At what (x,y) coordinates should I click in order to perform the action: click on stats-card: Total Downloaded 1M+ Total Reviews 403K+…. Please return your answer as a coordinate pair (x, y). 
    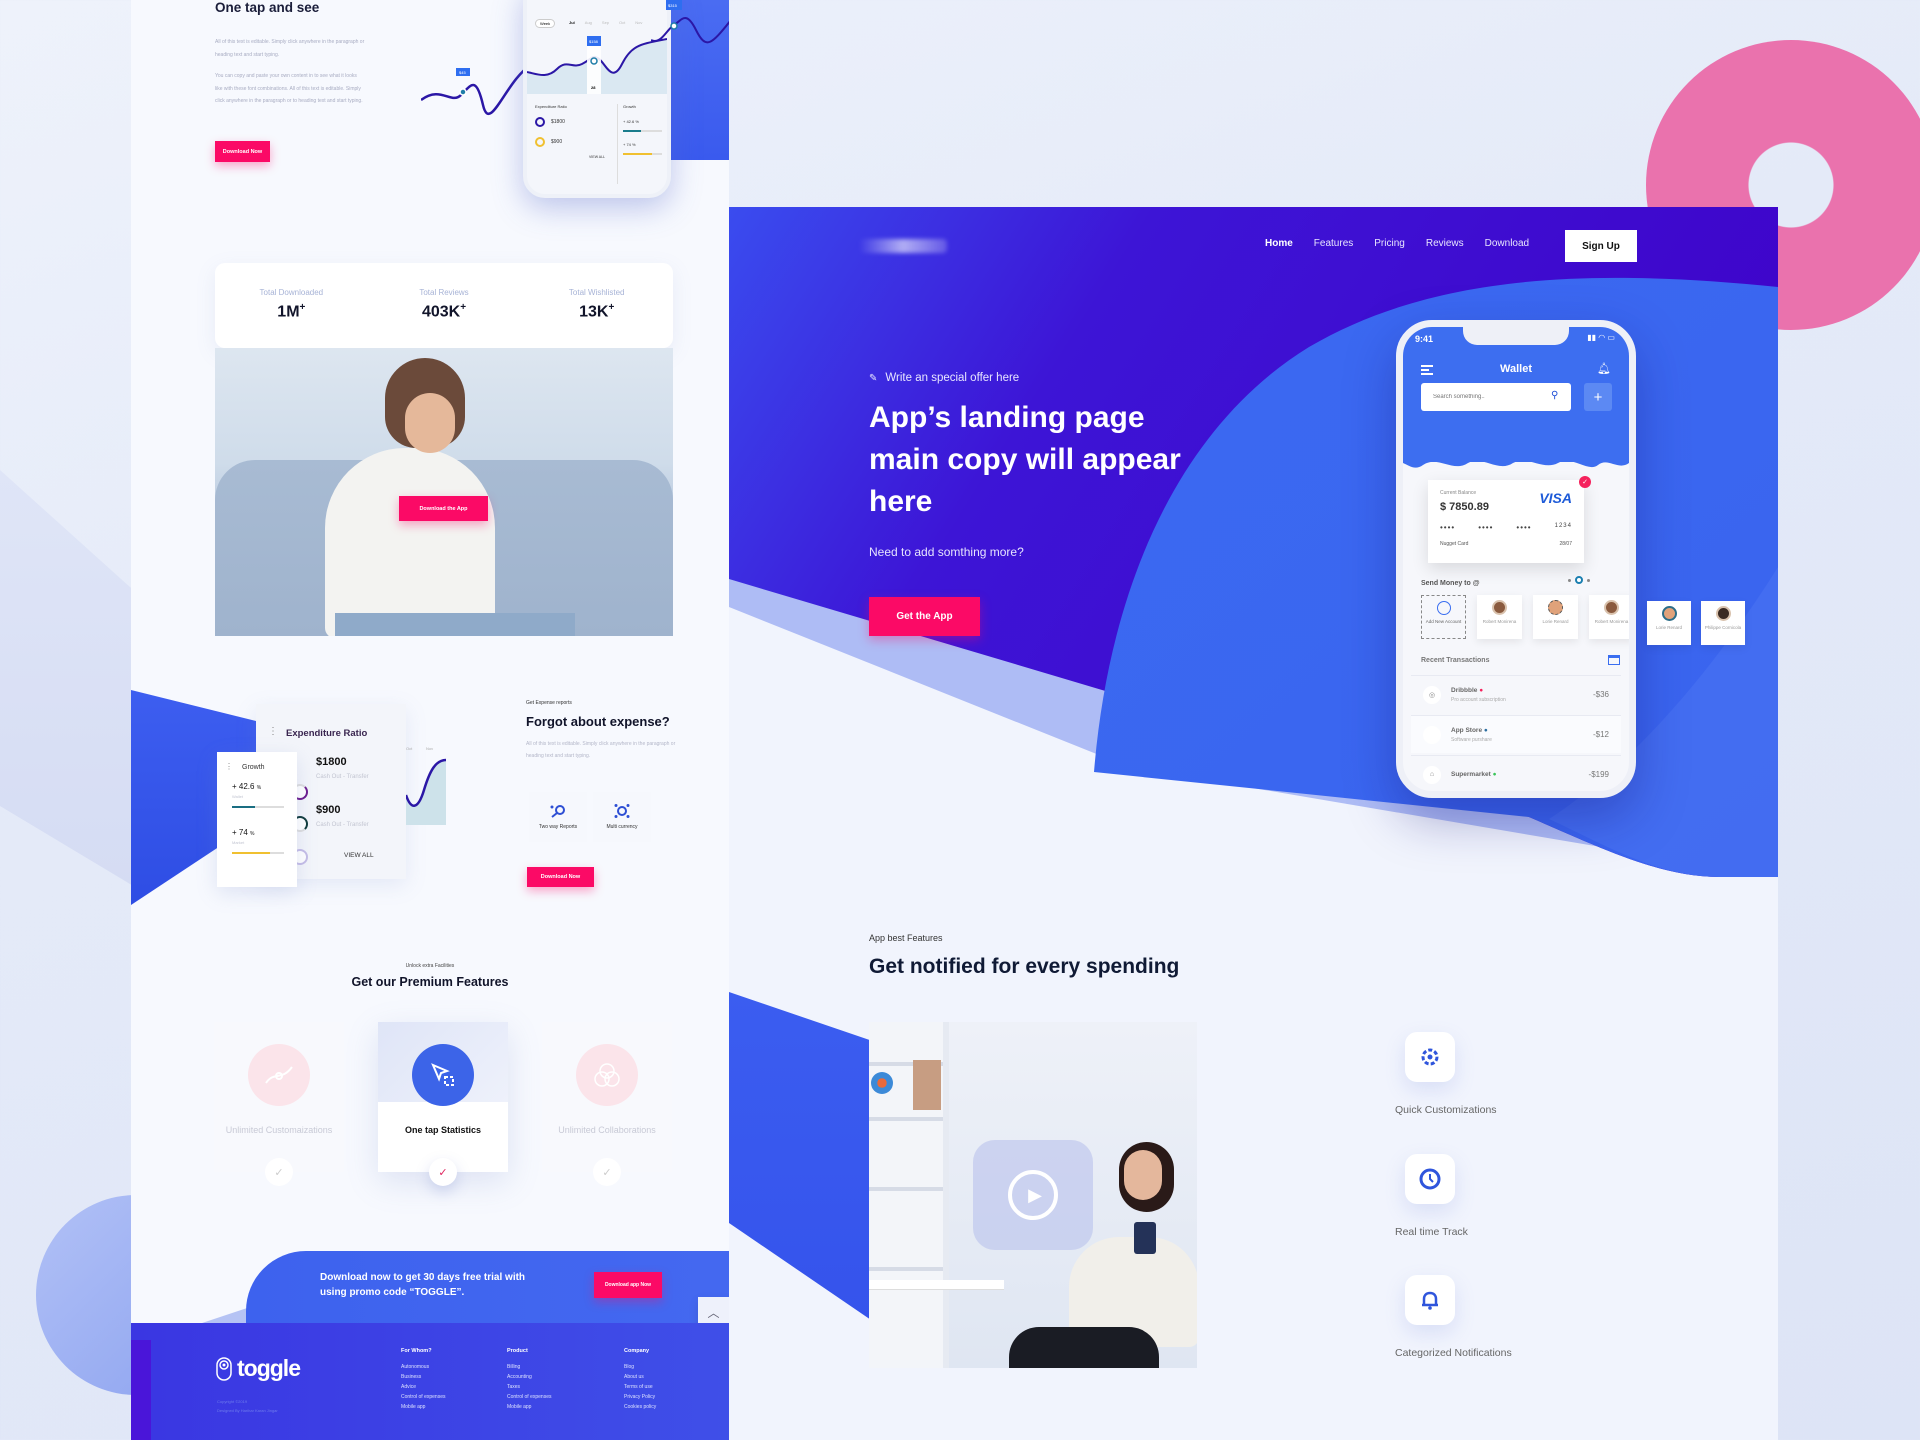
    Looking at the image, I should click on (444, 305).